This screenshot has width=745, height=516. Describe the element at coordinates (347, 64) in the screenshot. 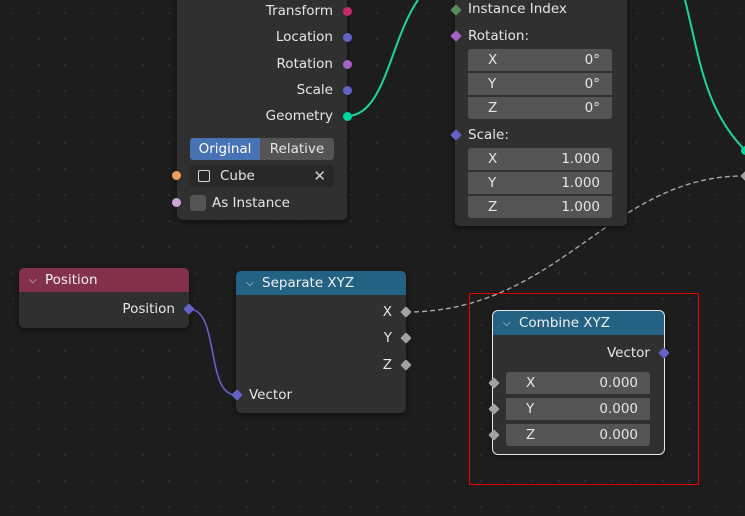

I see `rotation-socket` at that location.